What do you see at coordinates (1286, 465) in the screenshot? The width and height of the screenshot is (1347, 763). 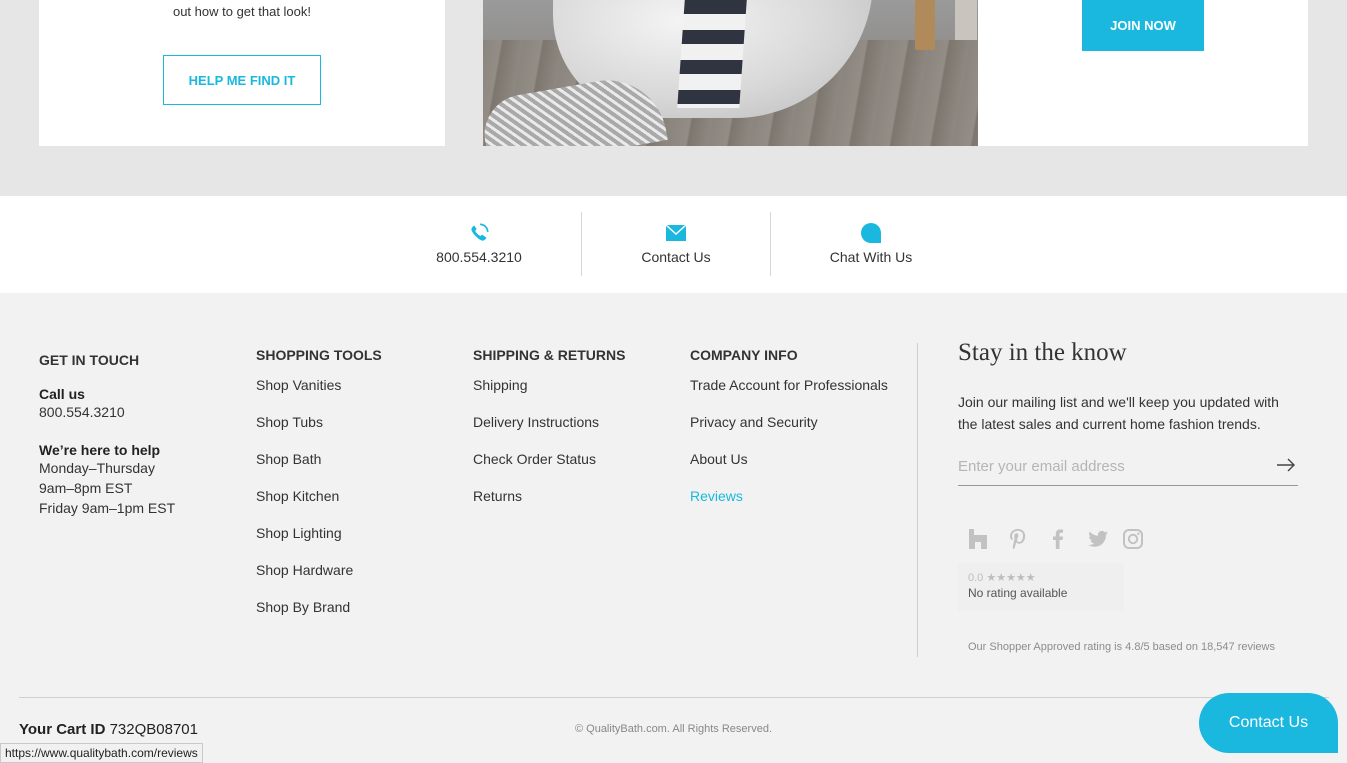 I see `arrow-right-icon` at bounding box center [1286, 465].